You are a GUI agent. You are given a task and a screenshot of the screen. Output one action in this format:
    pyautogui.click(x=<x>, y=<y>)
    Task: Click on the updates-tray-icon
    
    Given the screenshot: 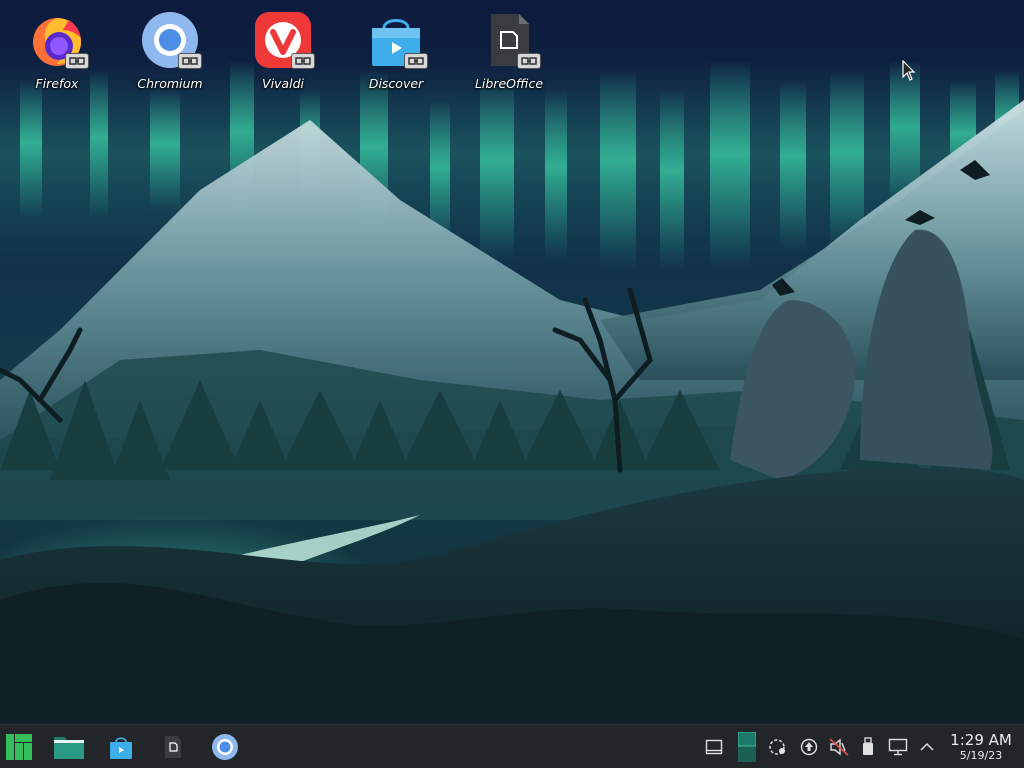 What is the action you would take?
    pyautogui.click(x=809, y=747)
    